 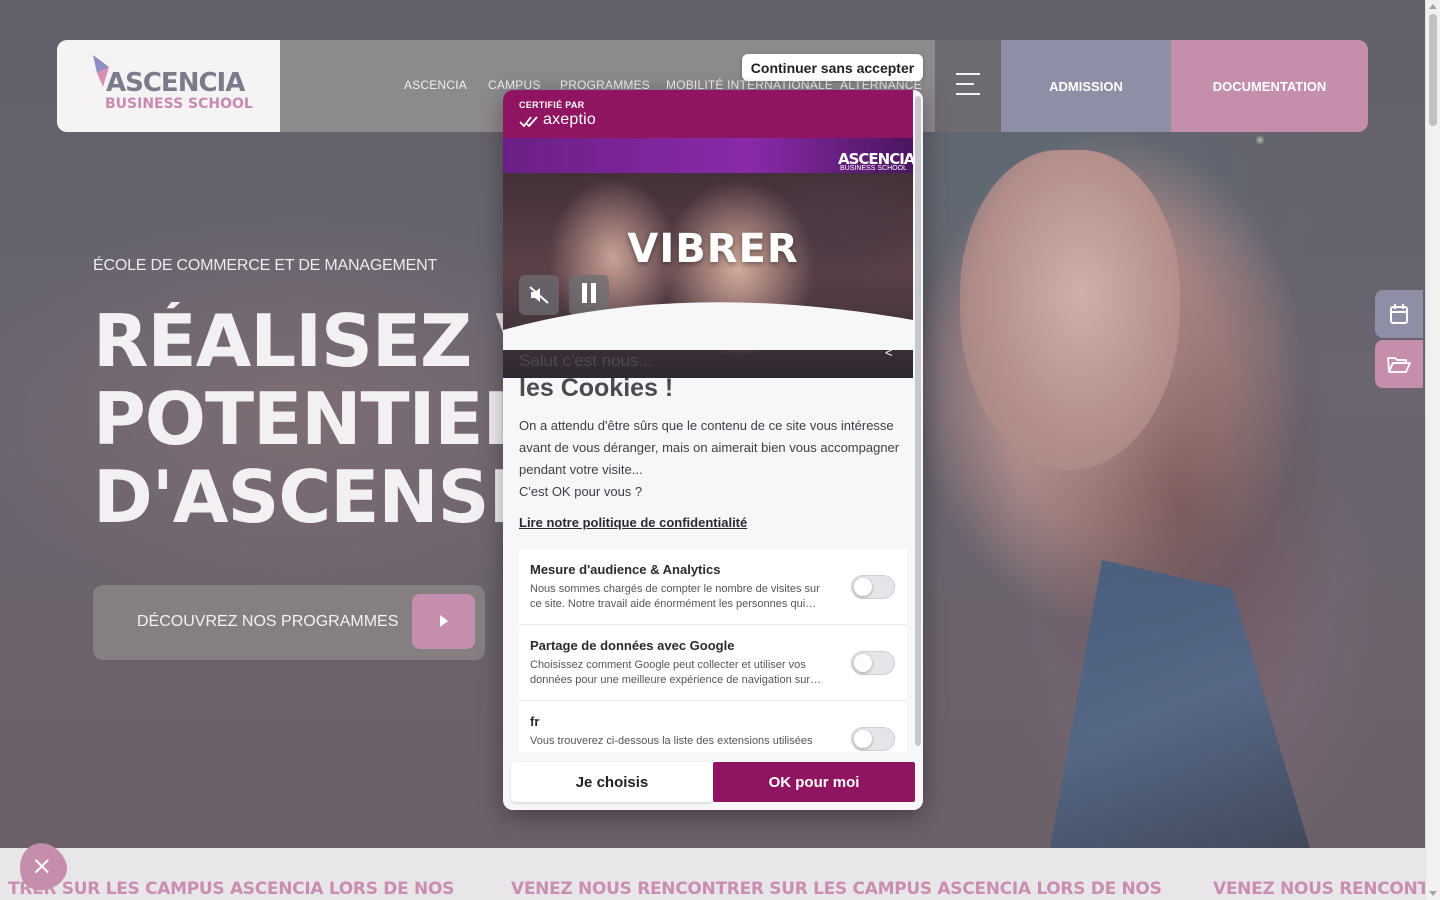 I want to click on hero-title: RÉALISEZ V POTENTIEL D'ASCENSI, so click(x=303, y=419).